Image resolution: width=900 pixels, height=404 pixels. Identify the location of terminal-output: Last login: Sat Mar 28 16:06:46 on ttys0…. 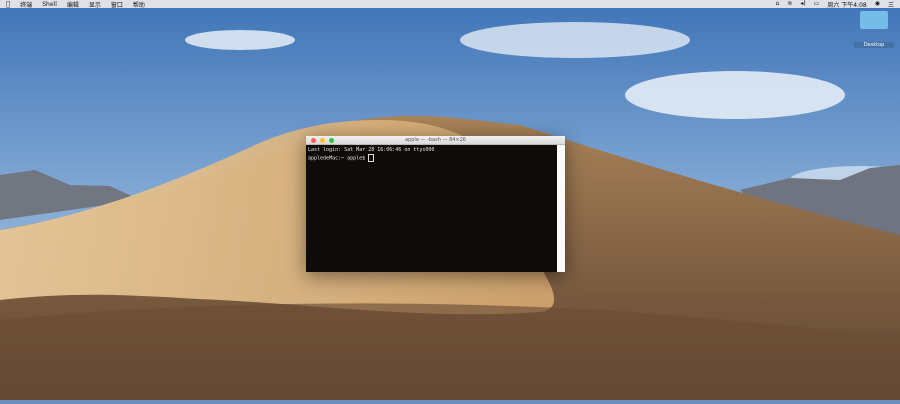
(431, 208).